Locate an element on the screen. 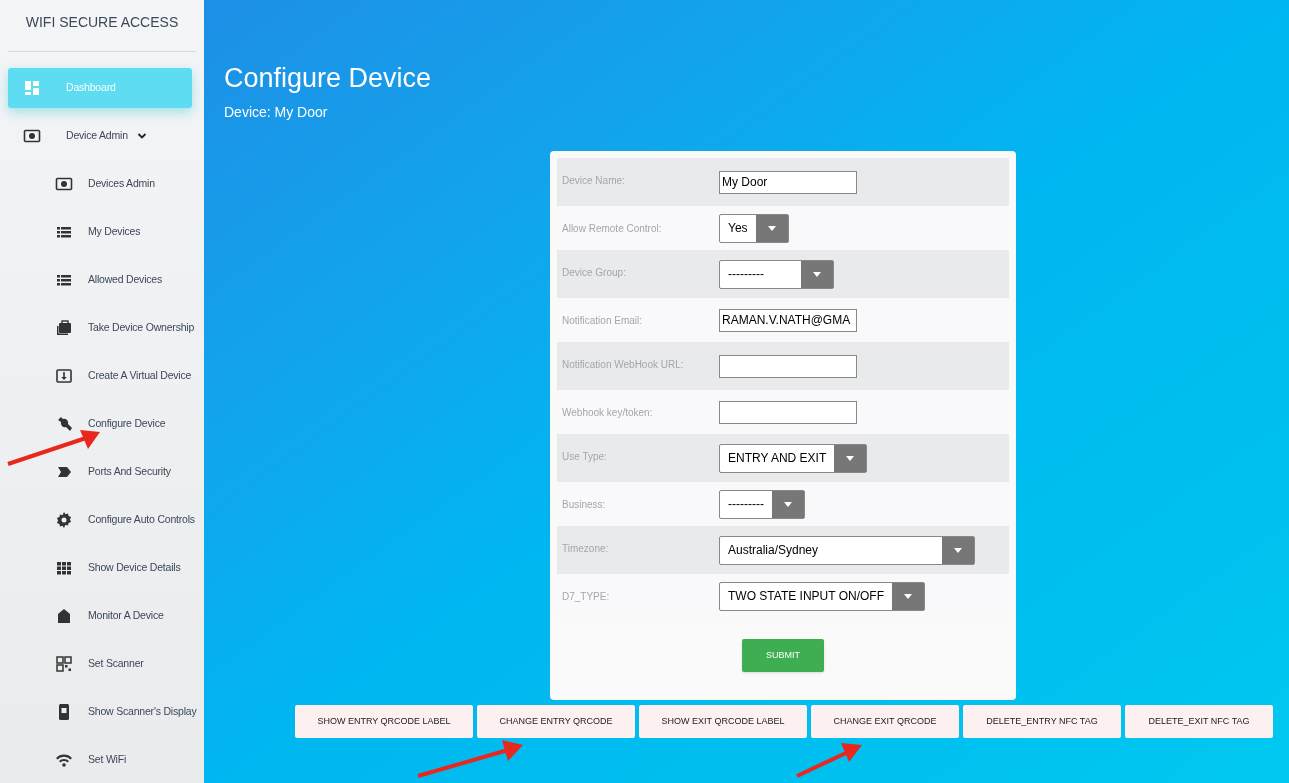 This screenshot has width=1289, height=783. field-label: Device Name: is located at coordinates (593, 181).